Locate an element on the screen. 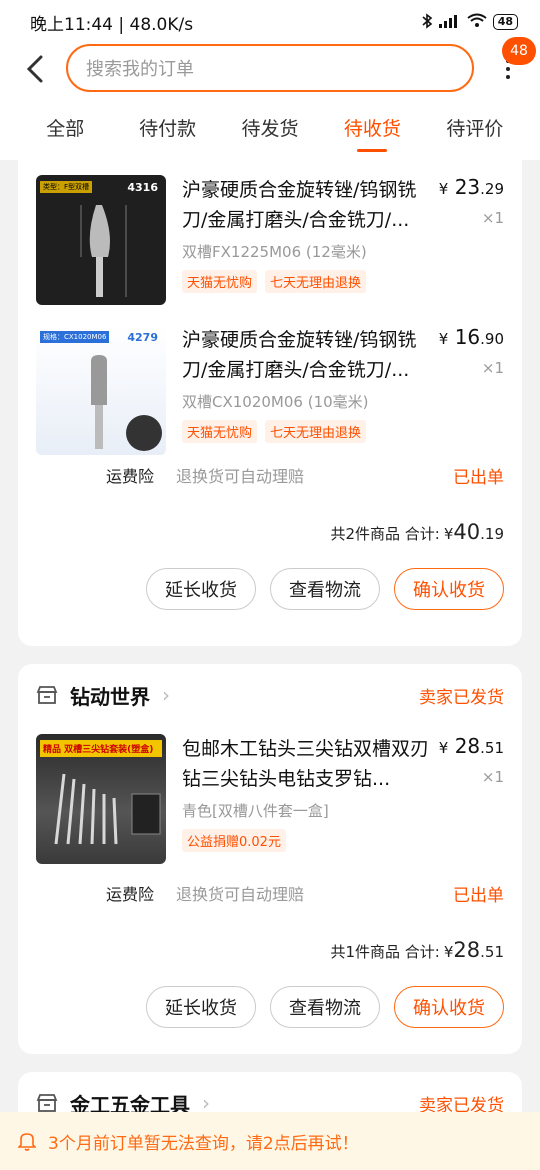 The width and height of the screenshot is (540, 1170). shop-name: 钻动世界 is located at coordinates (110, 695).